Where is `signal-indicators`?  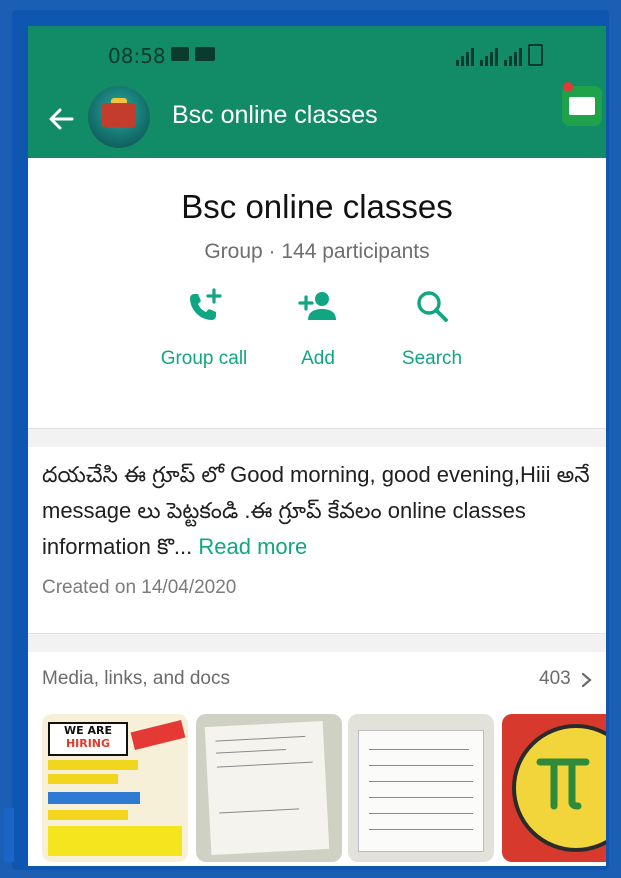
signal-indicators is located at coordinates (499, 55).